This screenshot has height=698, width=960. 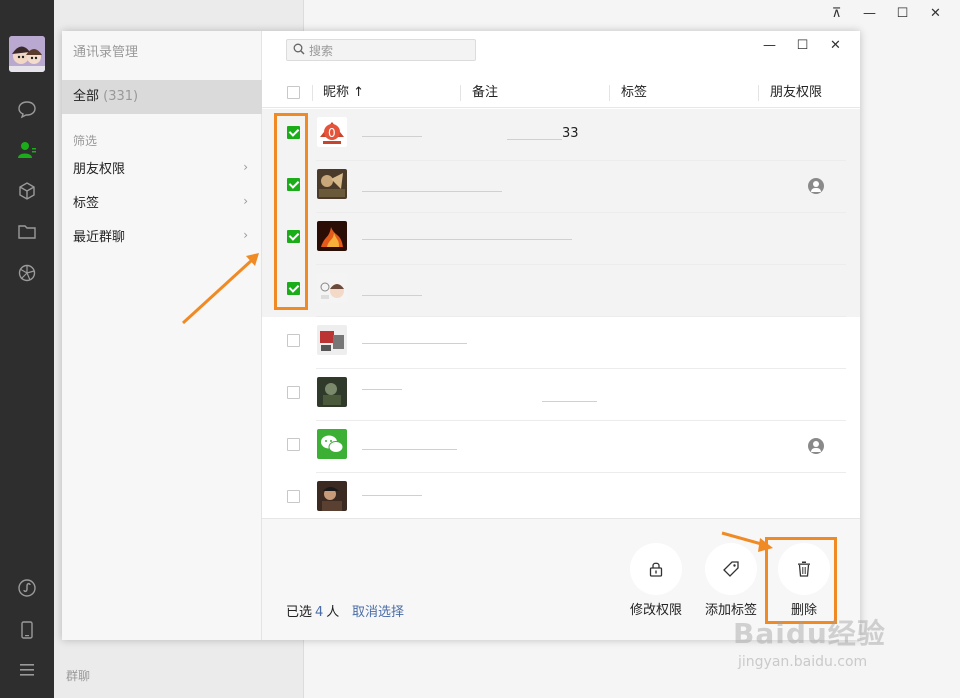 What do you see at coordinates (321, 50) in the screenshot?
I see `search-placeholder: 搜索` at bounding box center [321, 50].